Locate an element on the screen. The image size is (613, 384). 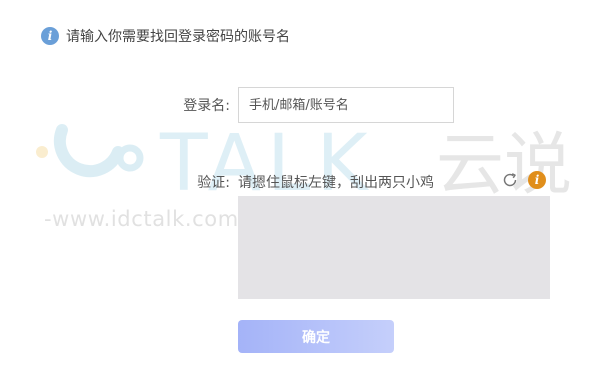
verify-hint: 请摁住鼠标左键，刮出两只小鸡 is located at coordinates (336, 183).